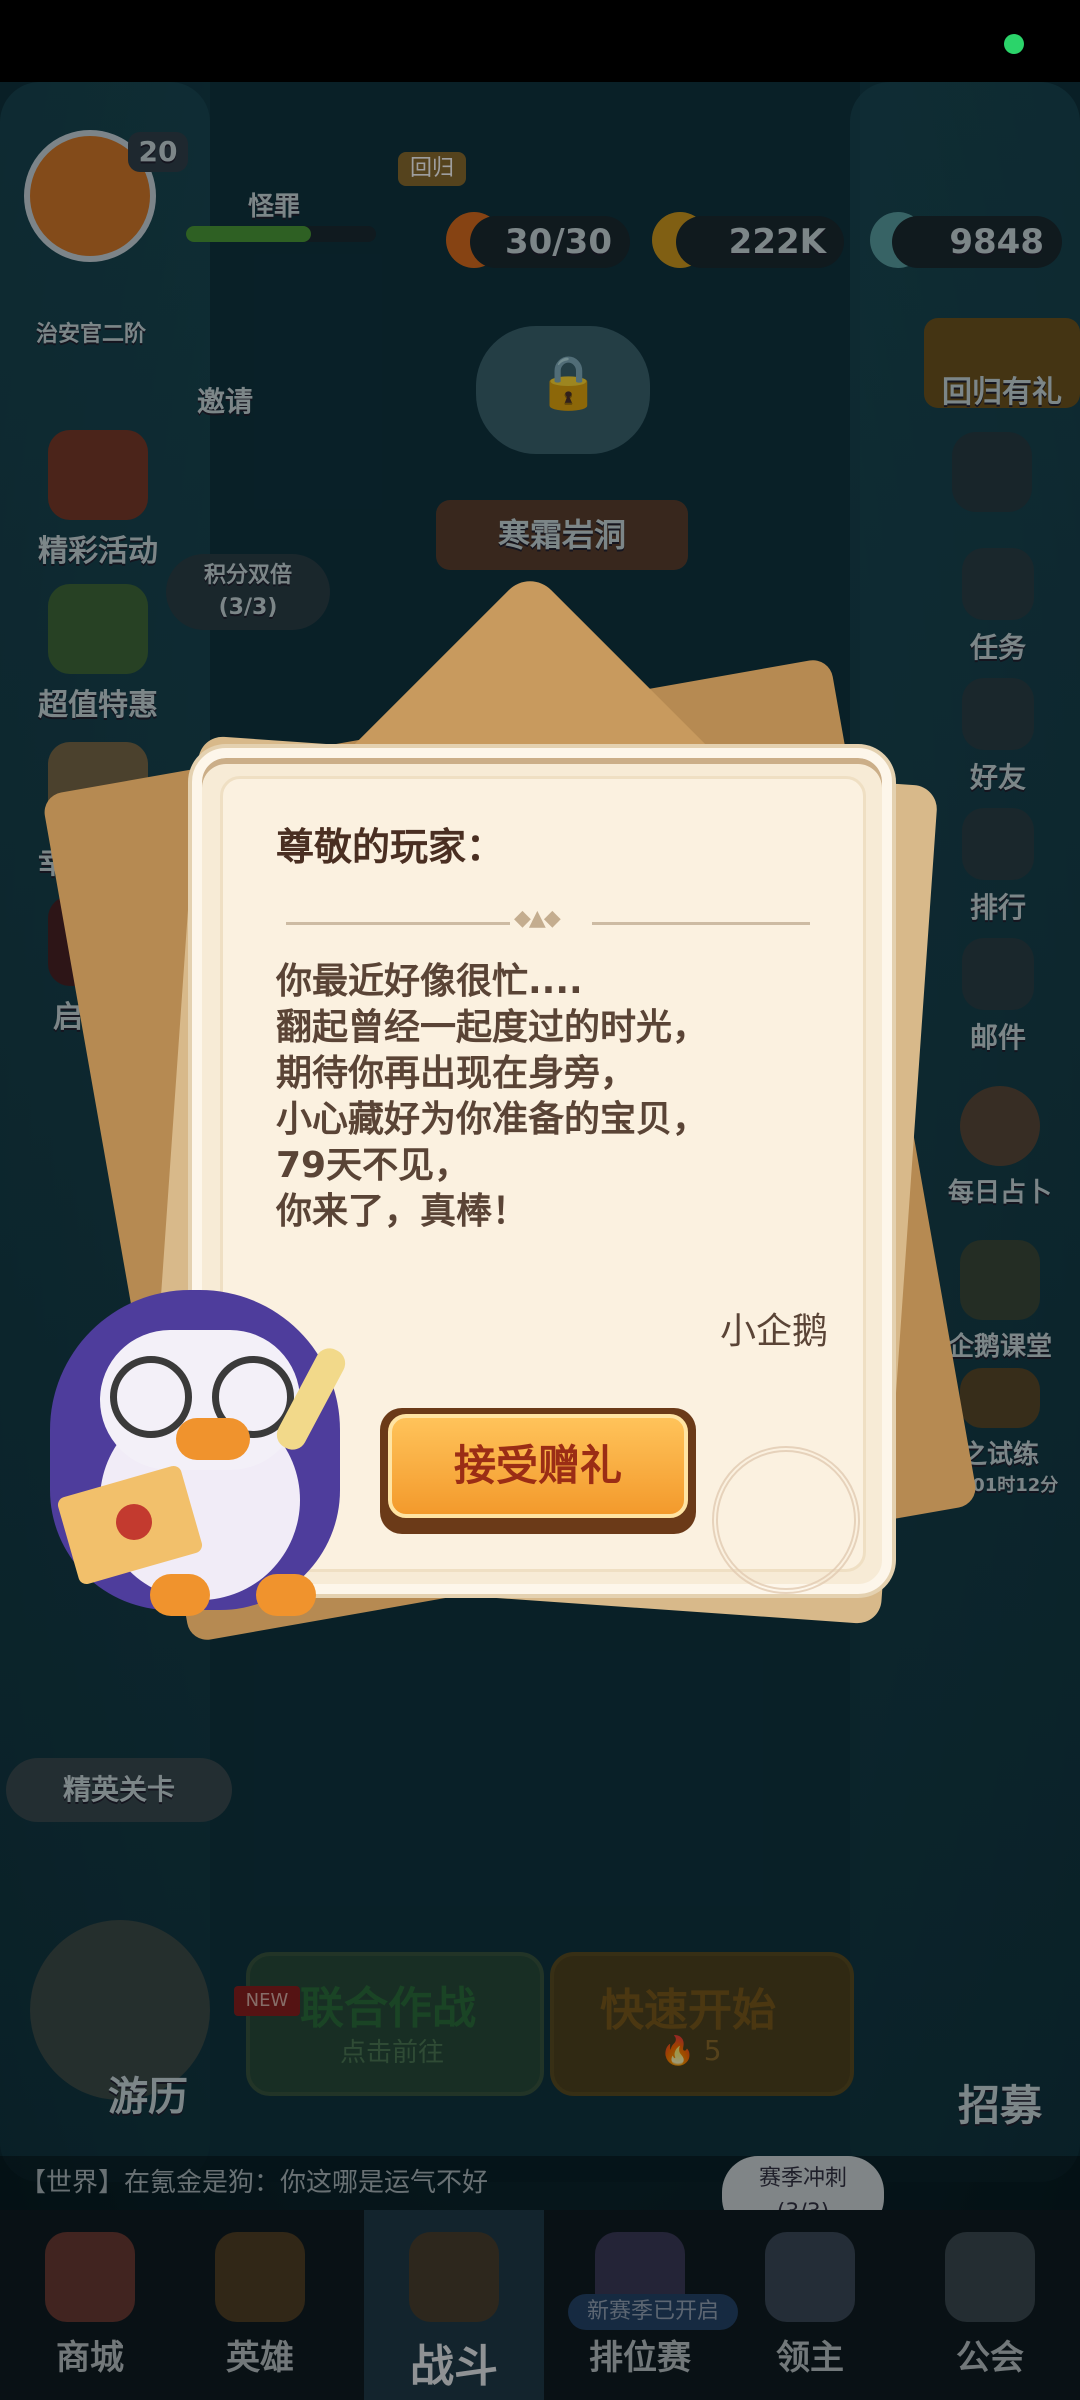 This screenshot has height=2400, width=1080. Describe the element at coordinates (456, 1073) in the screenshot. I see `letter-line: 期待你再出现在身旁，` at that location.